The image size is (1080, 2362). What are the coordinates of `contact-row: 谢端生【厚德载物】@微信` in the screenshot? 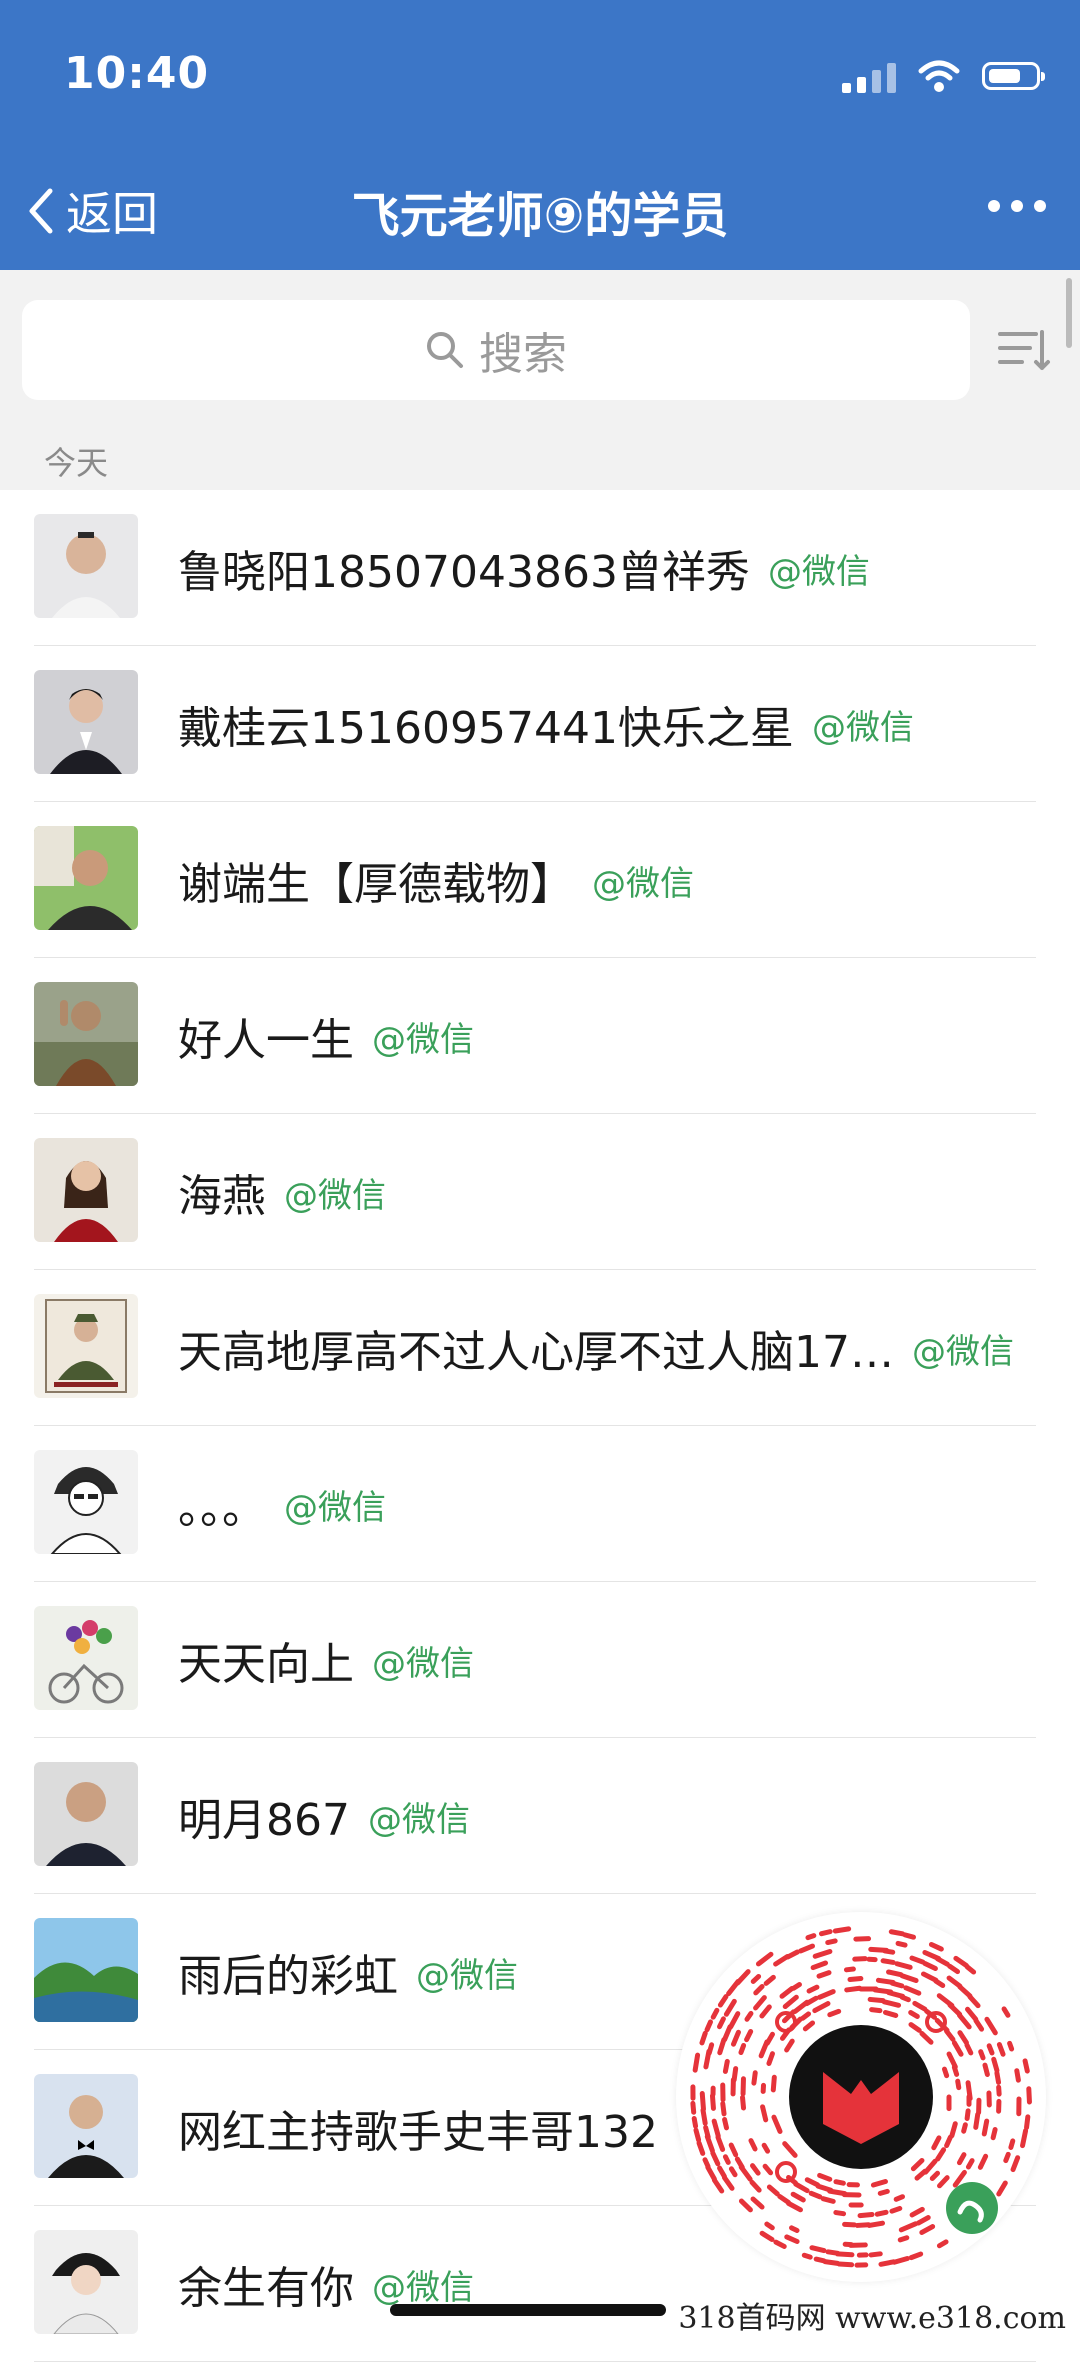 It's located at (540, 880).